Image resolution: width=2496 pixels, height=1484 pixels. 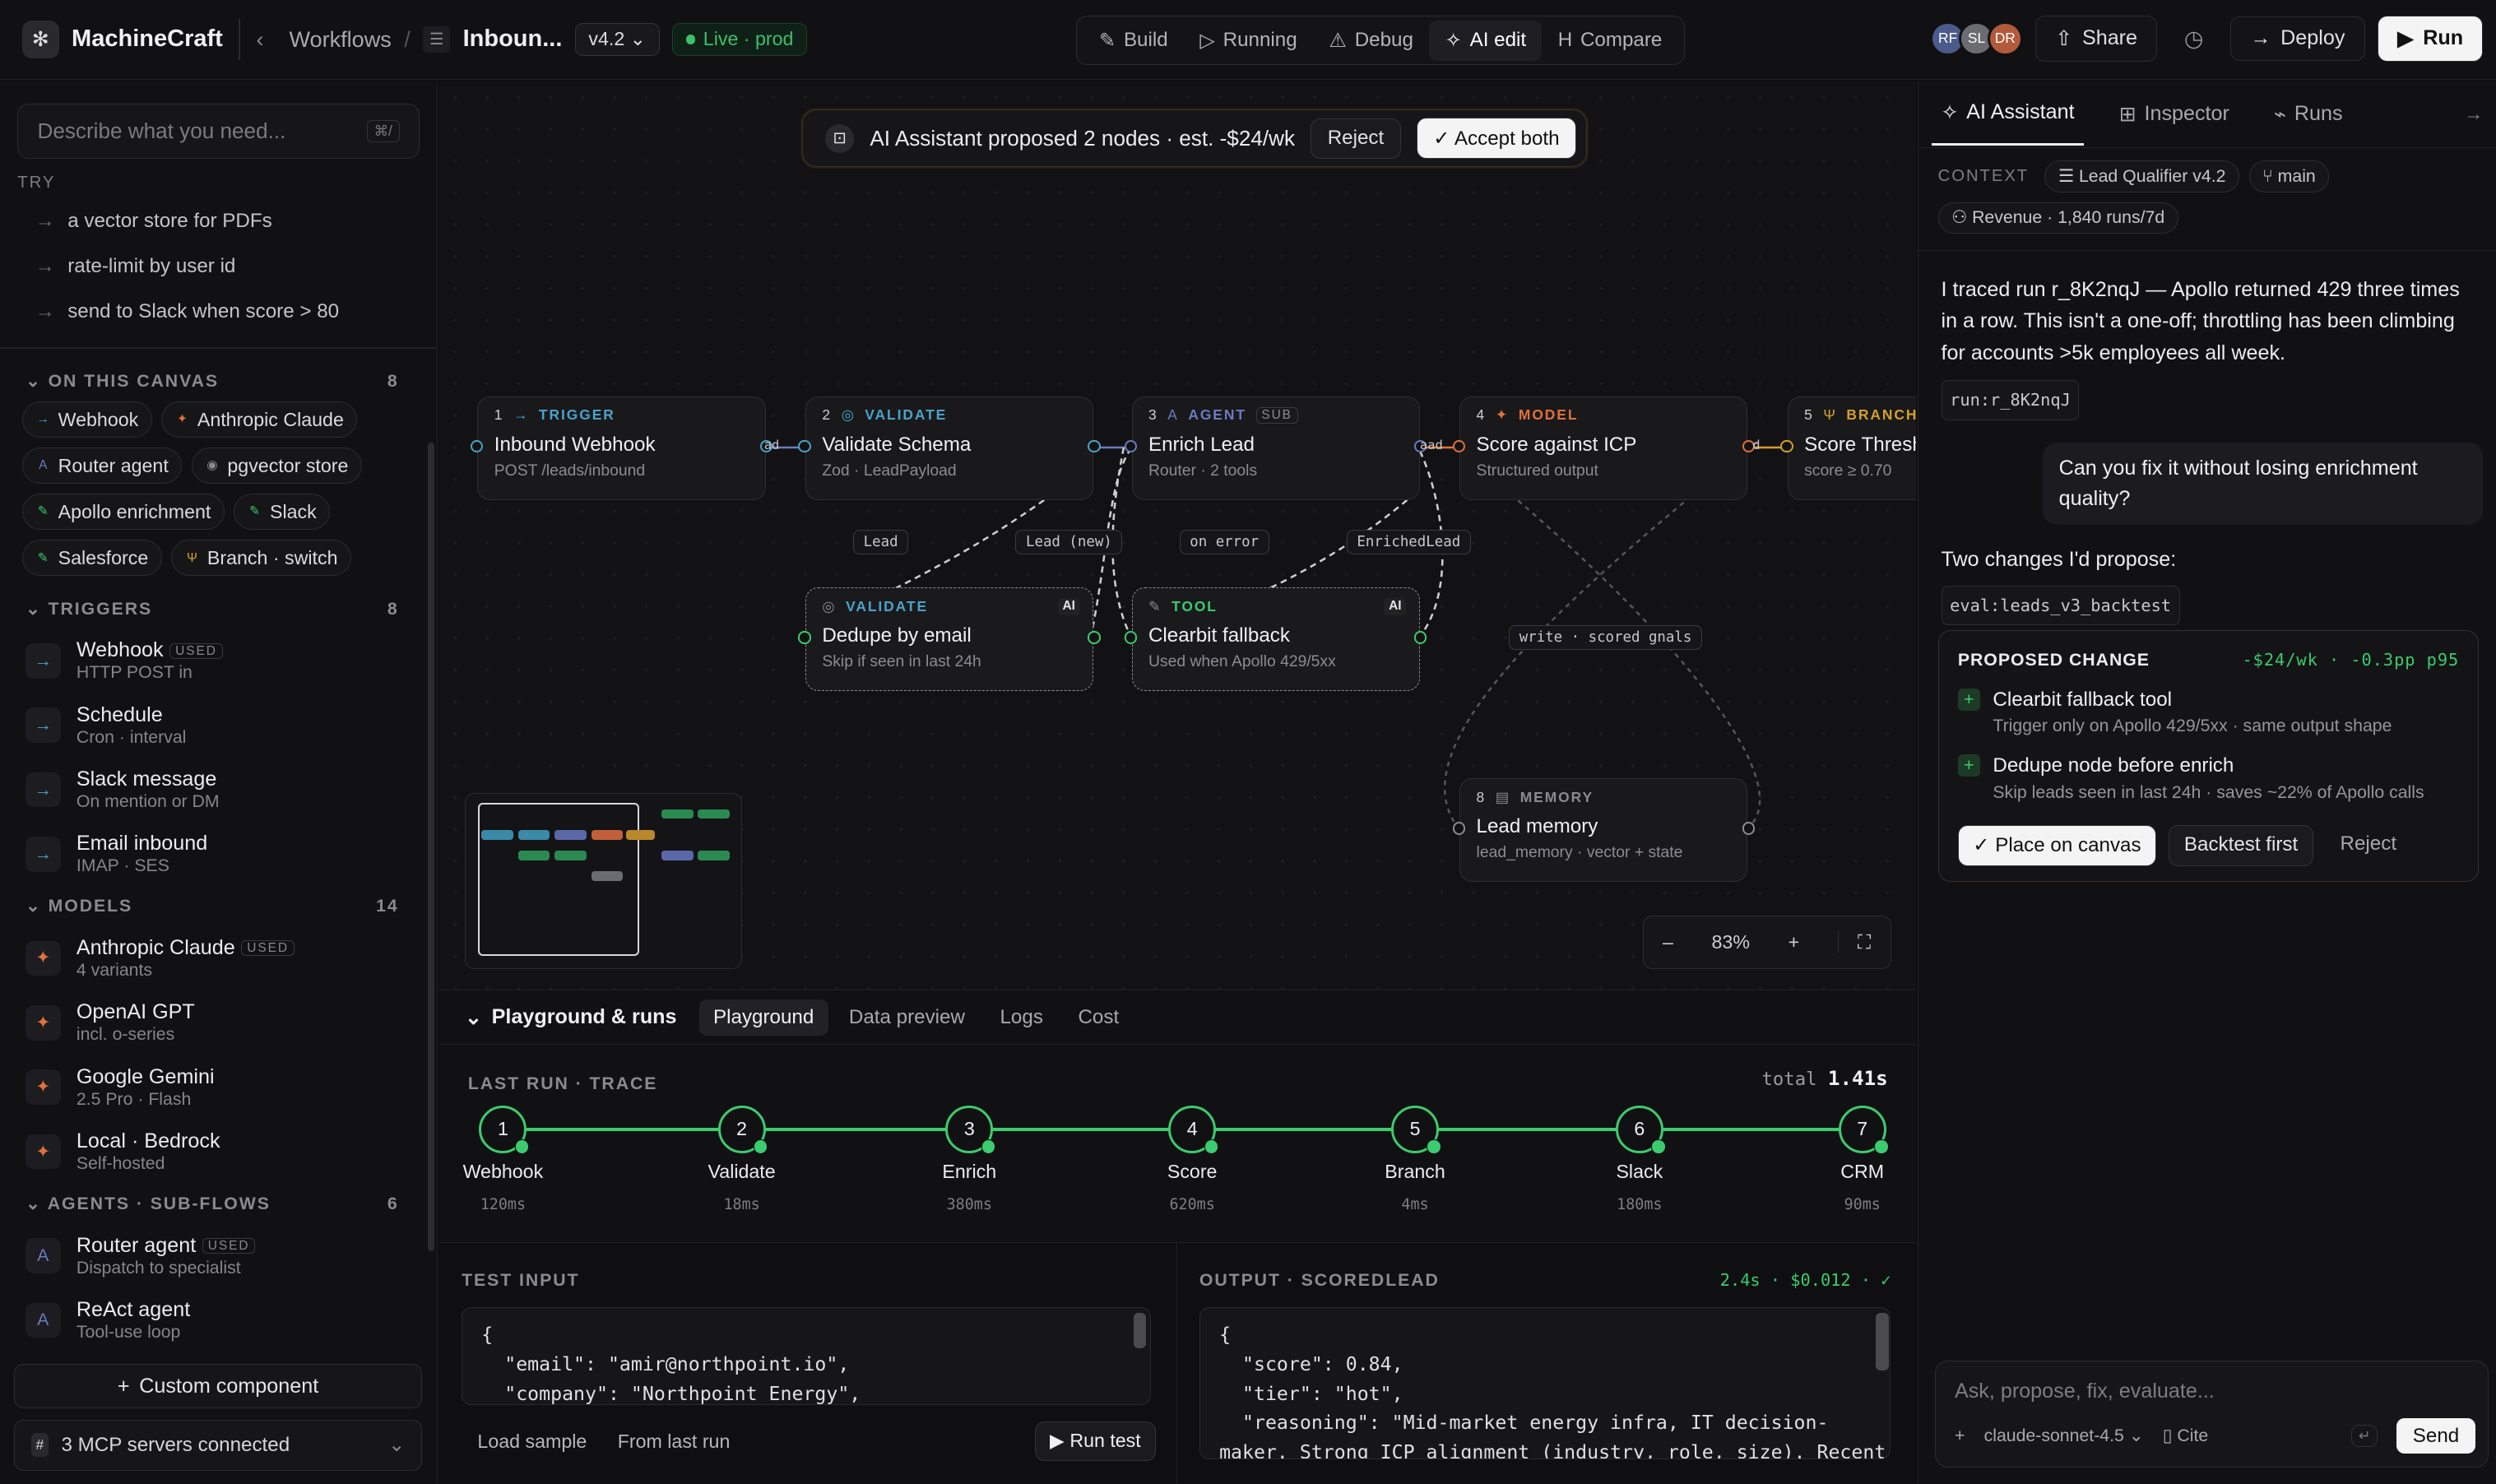 What do you see at coordinates (2005, 39) in the screenshot?
I see `avatar: DR` at bounding box center [2005, 39].